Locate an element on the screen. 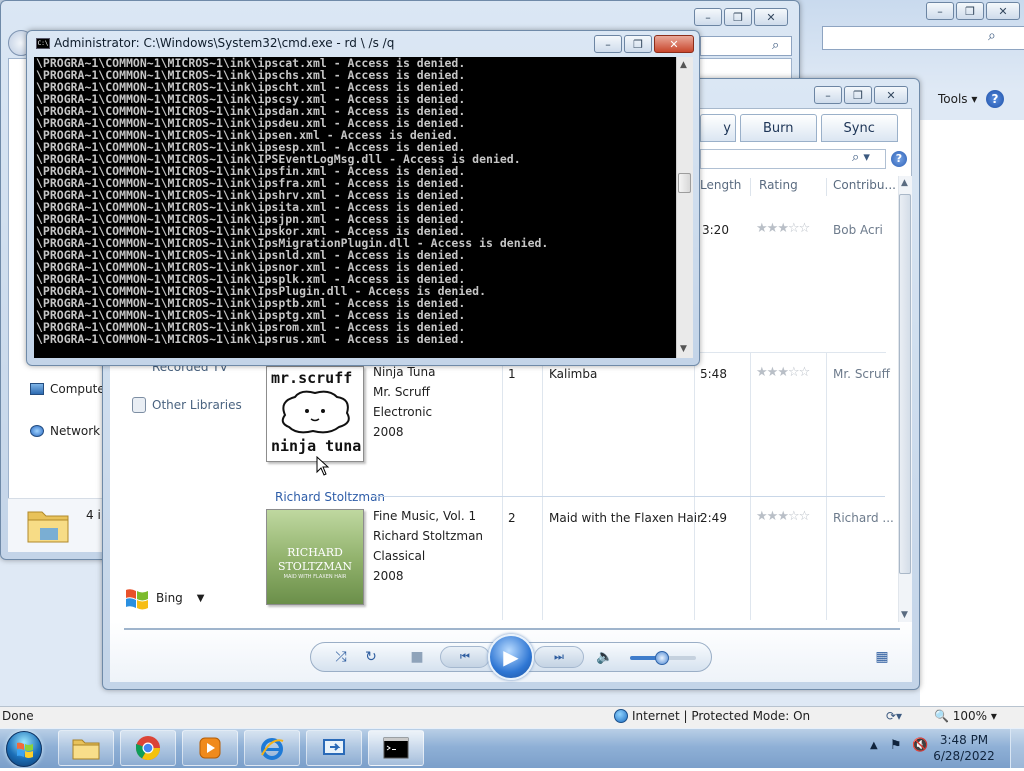 The image size is (1024, 771). track-length: 5:48 is located at coordinates (713, 374).